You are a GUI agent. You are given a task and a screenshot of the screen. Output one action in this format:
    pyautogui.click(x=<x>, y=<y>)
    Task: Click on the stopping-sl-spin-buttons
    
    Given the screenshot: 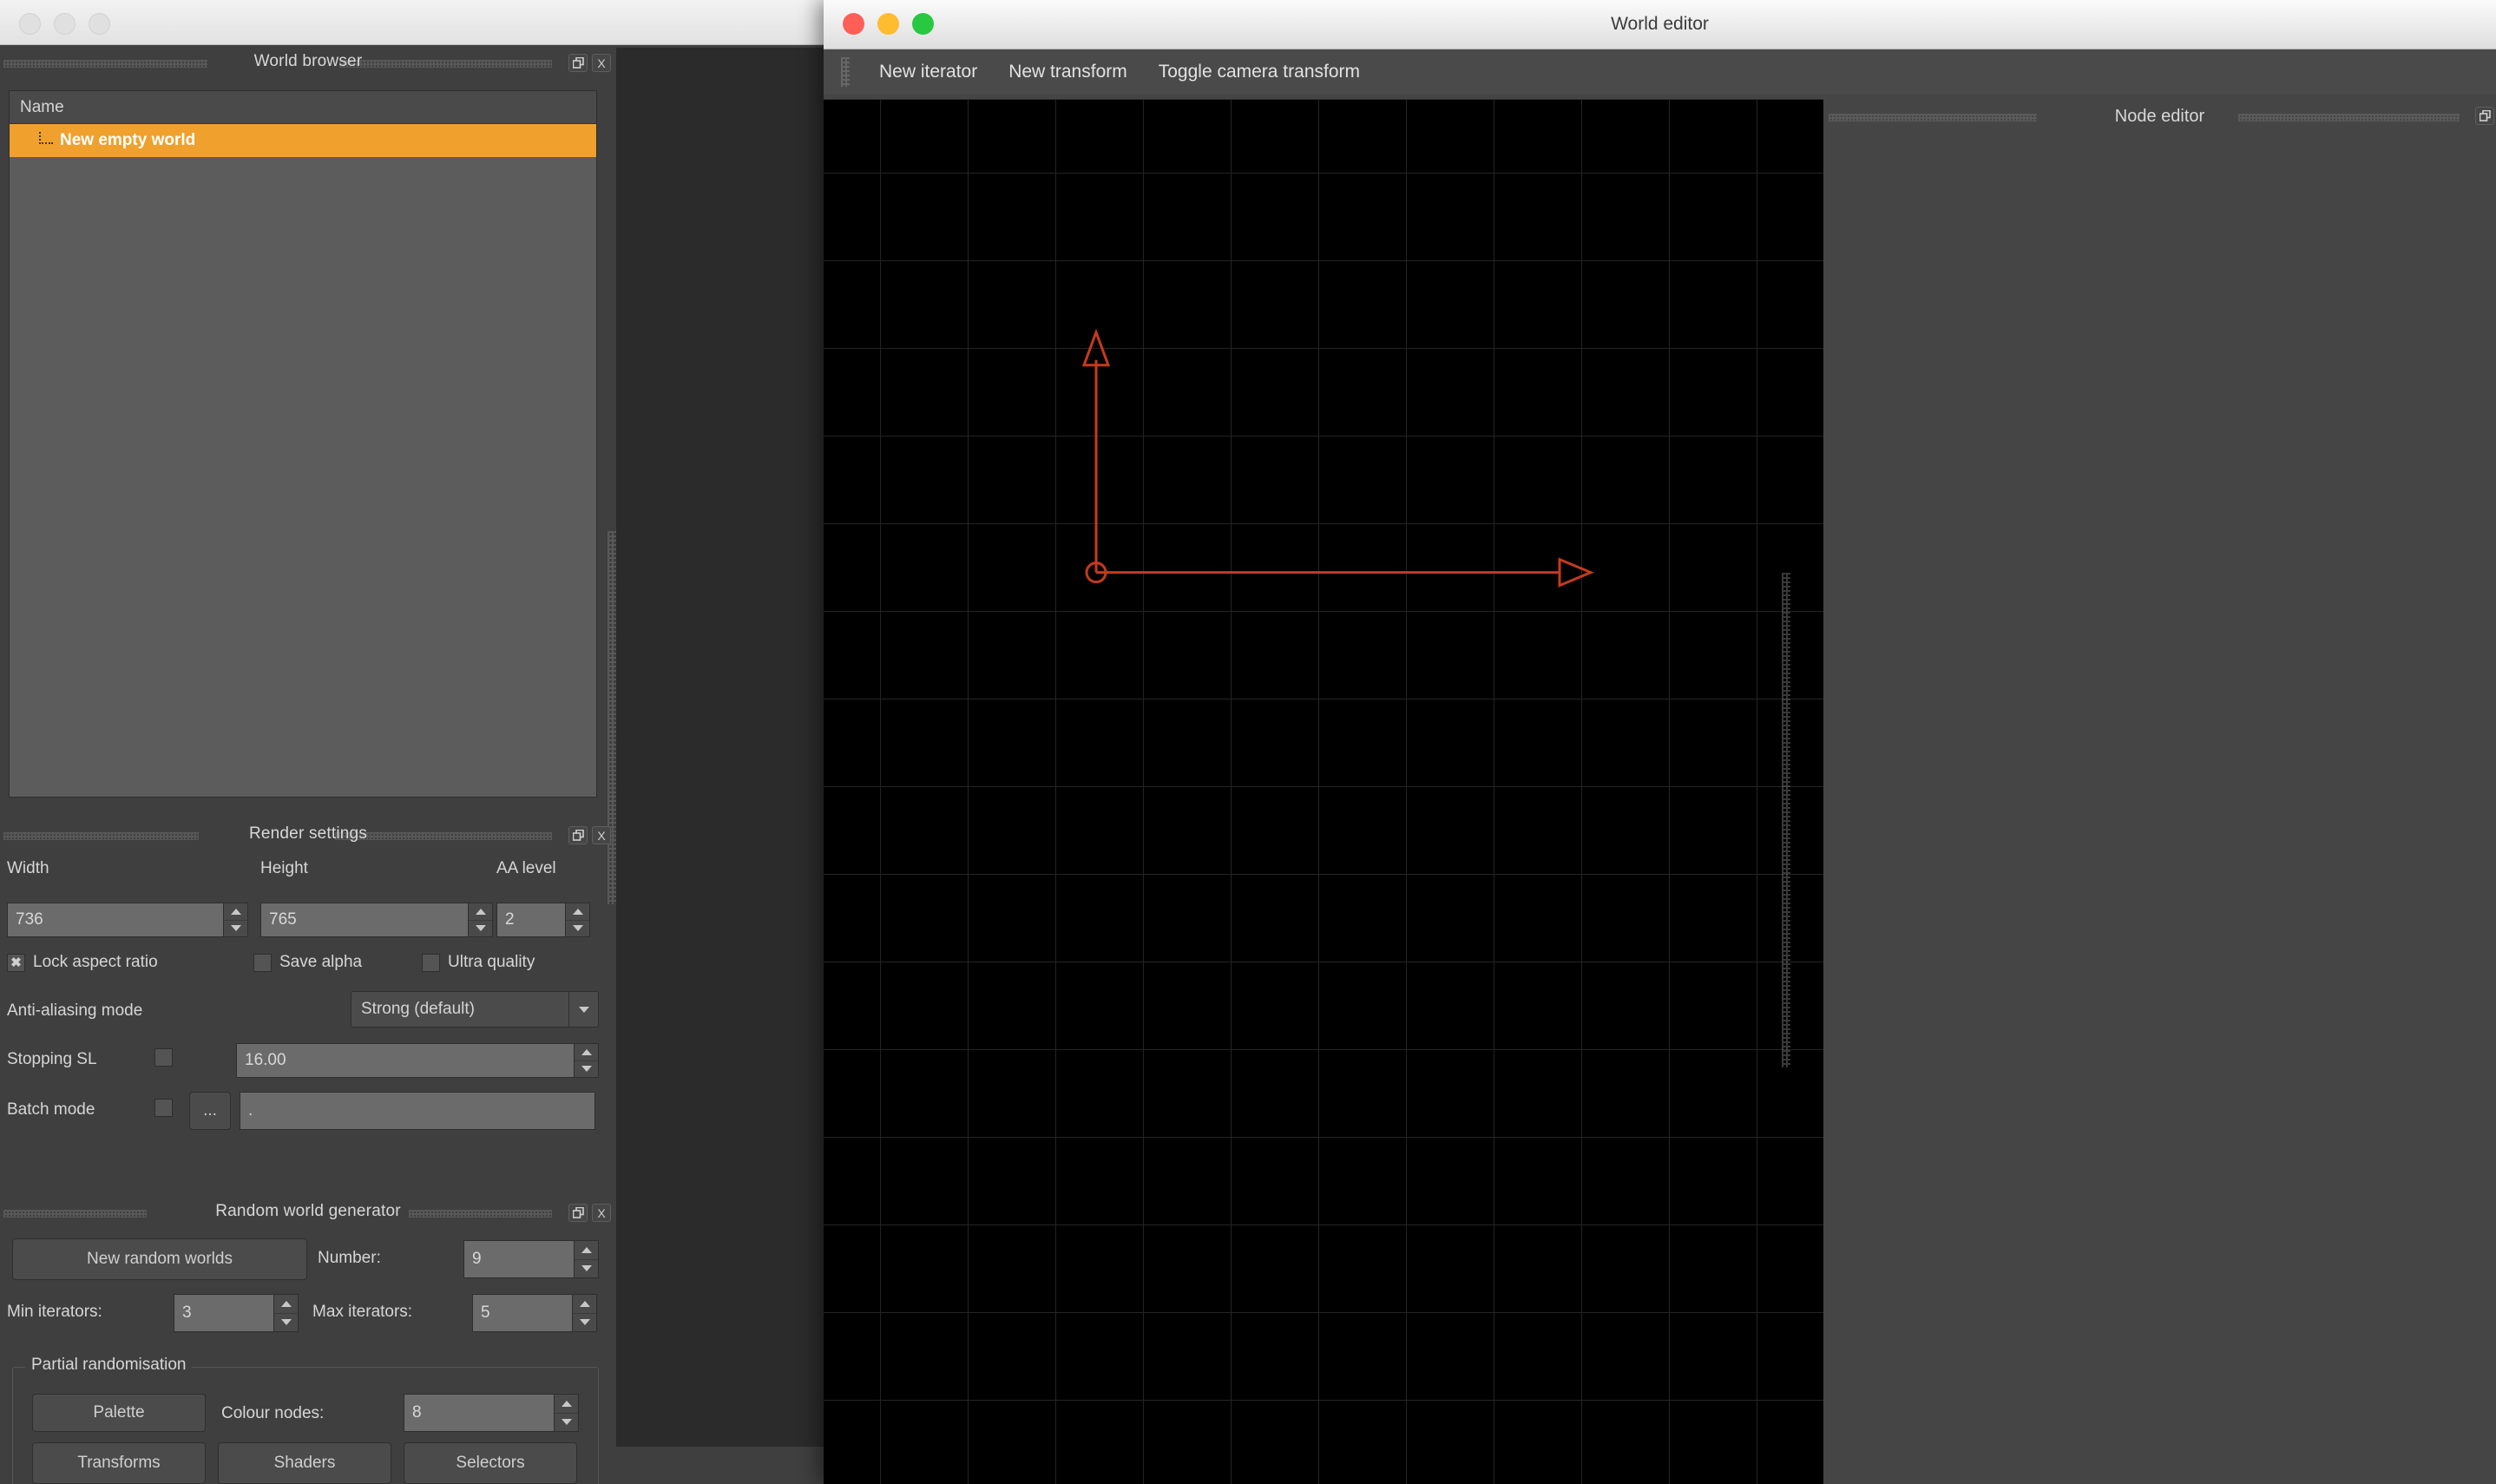 What is the action you would take?
    pyautogui.click(x=587, y=1060)
    